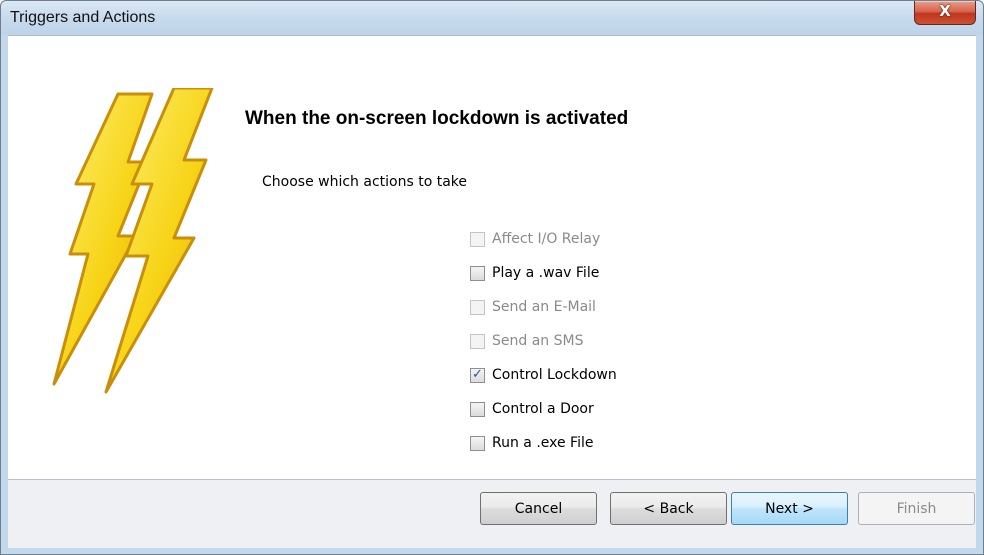  Describe the element at coordinates (492, 18) in the screenshot. I see `title-bar: Triggers and Actions X` at that location.